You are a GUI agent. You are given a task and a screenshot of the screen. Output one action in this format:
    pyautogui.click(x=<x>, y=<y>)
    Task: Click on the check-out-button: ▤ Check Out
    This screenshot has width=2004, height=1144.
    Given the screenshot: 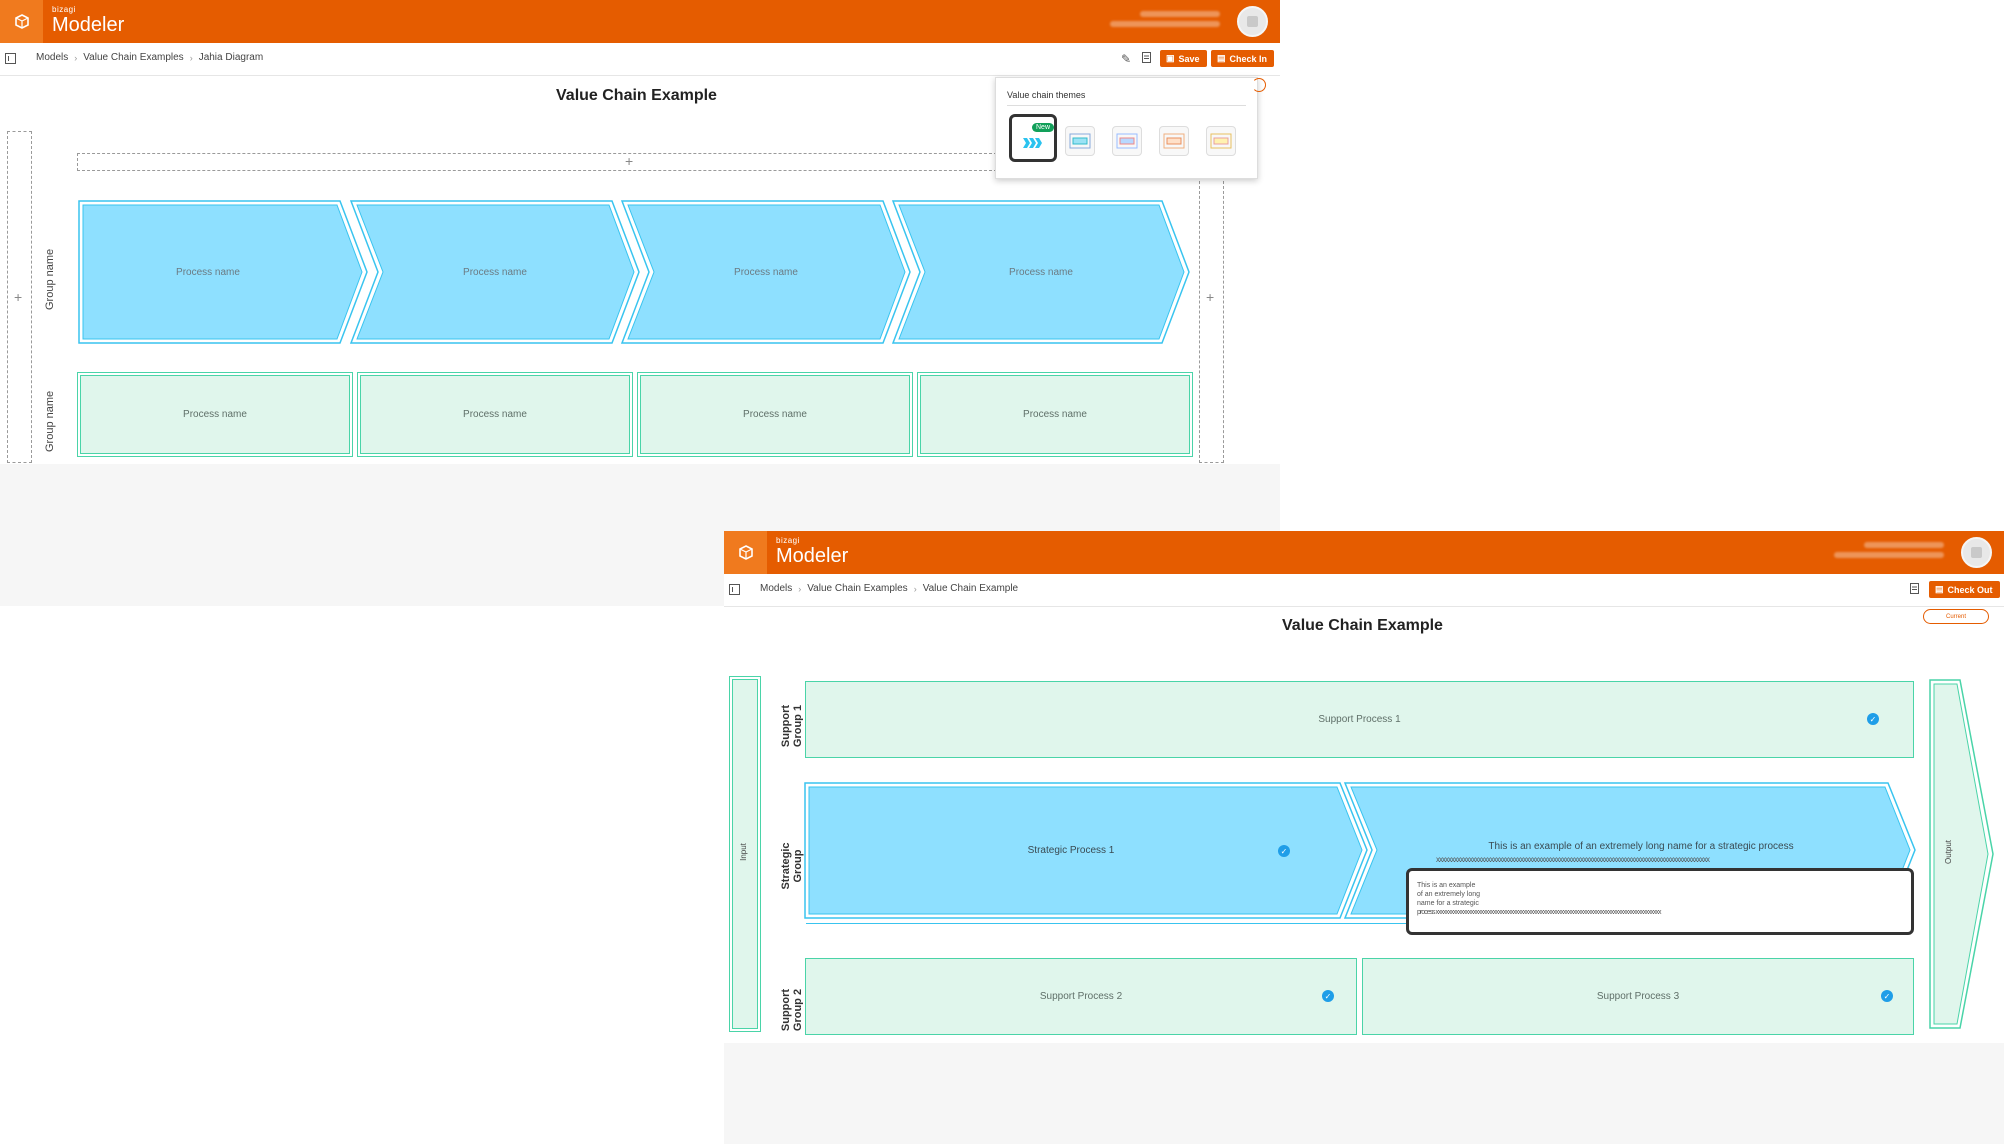 What is the action you would take?
    pyautogui.click(x=1964, y=589)
    